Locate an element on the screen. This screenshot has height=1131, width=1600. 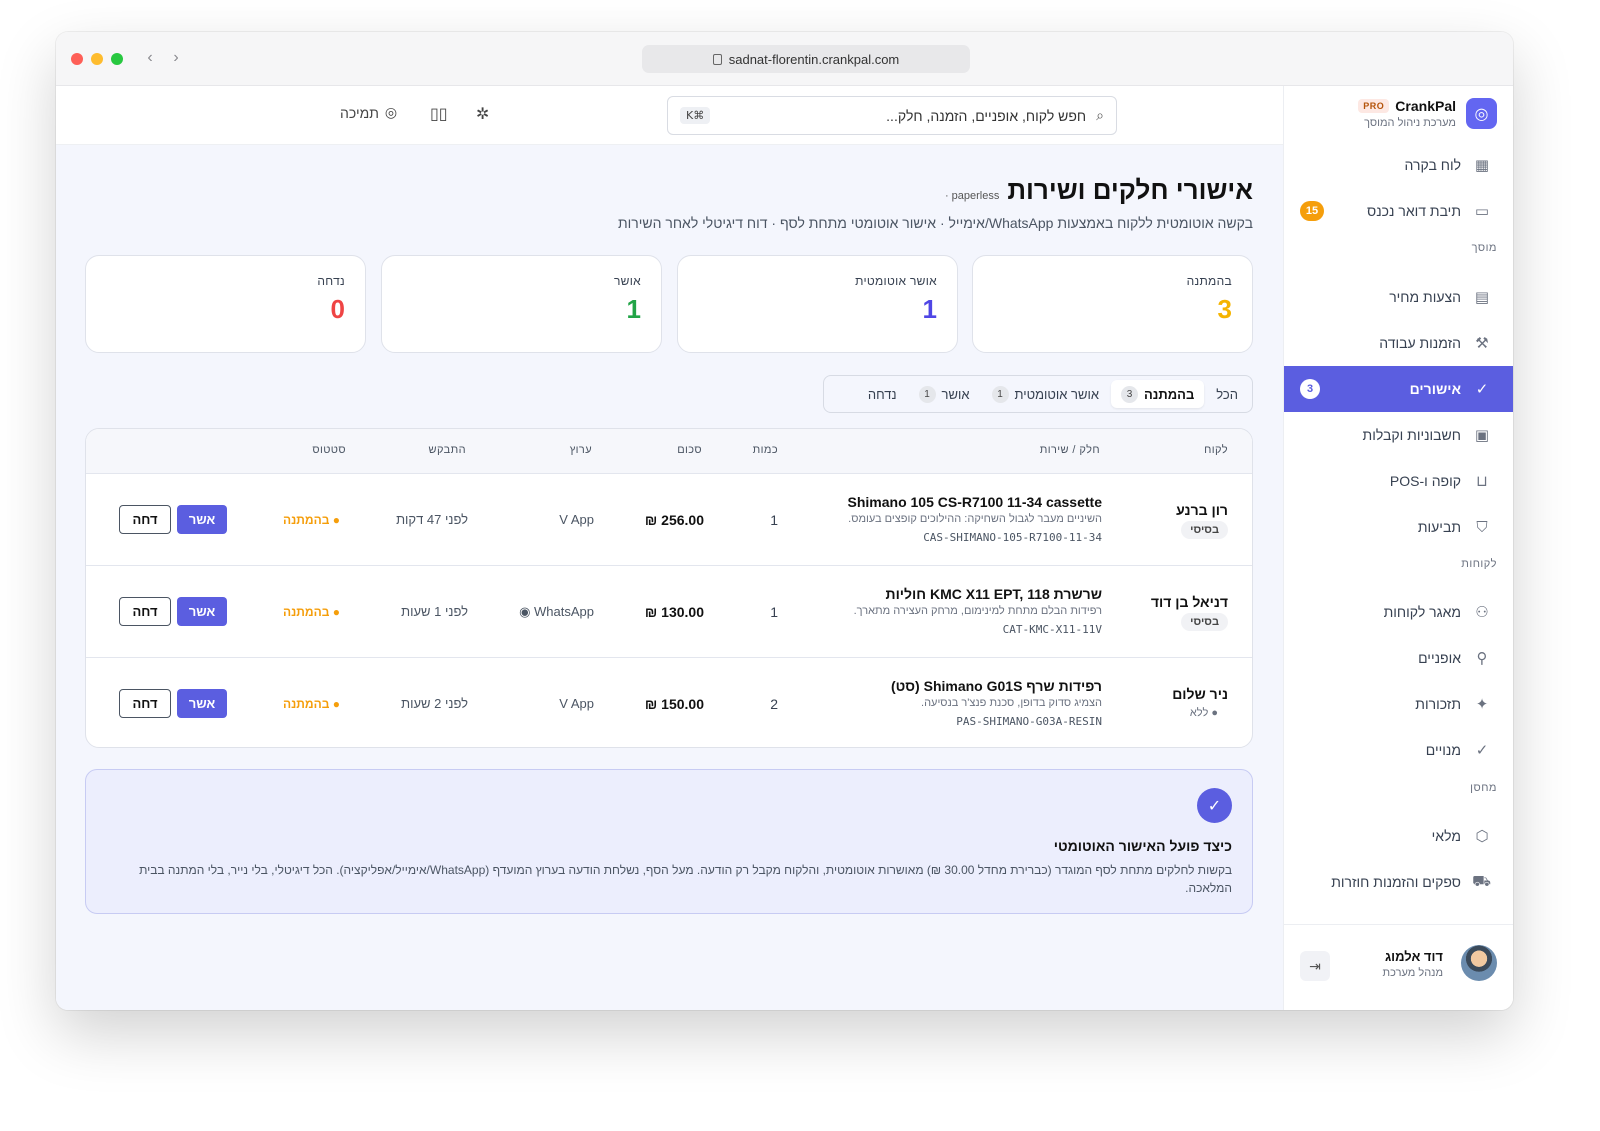
user-panel: דוד אלמוג מנהל מערכת ⇥ is located at coordinates (1398, 967).